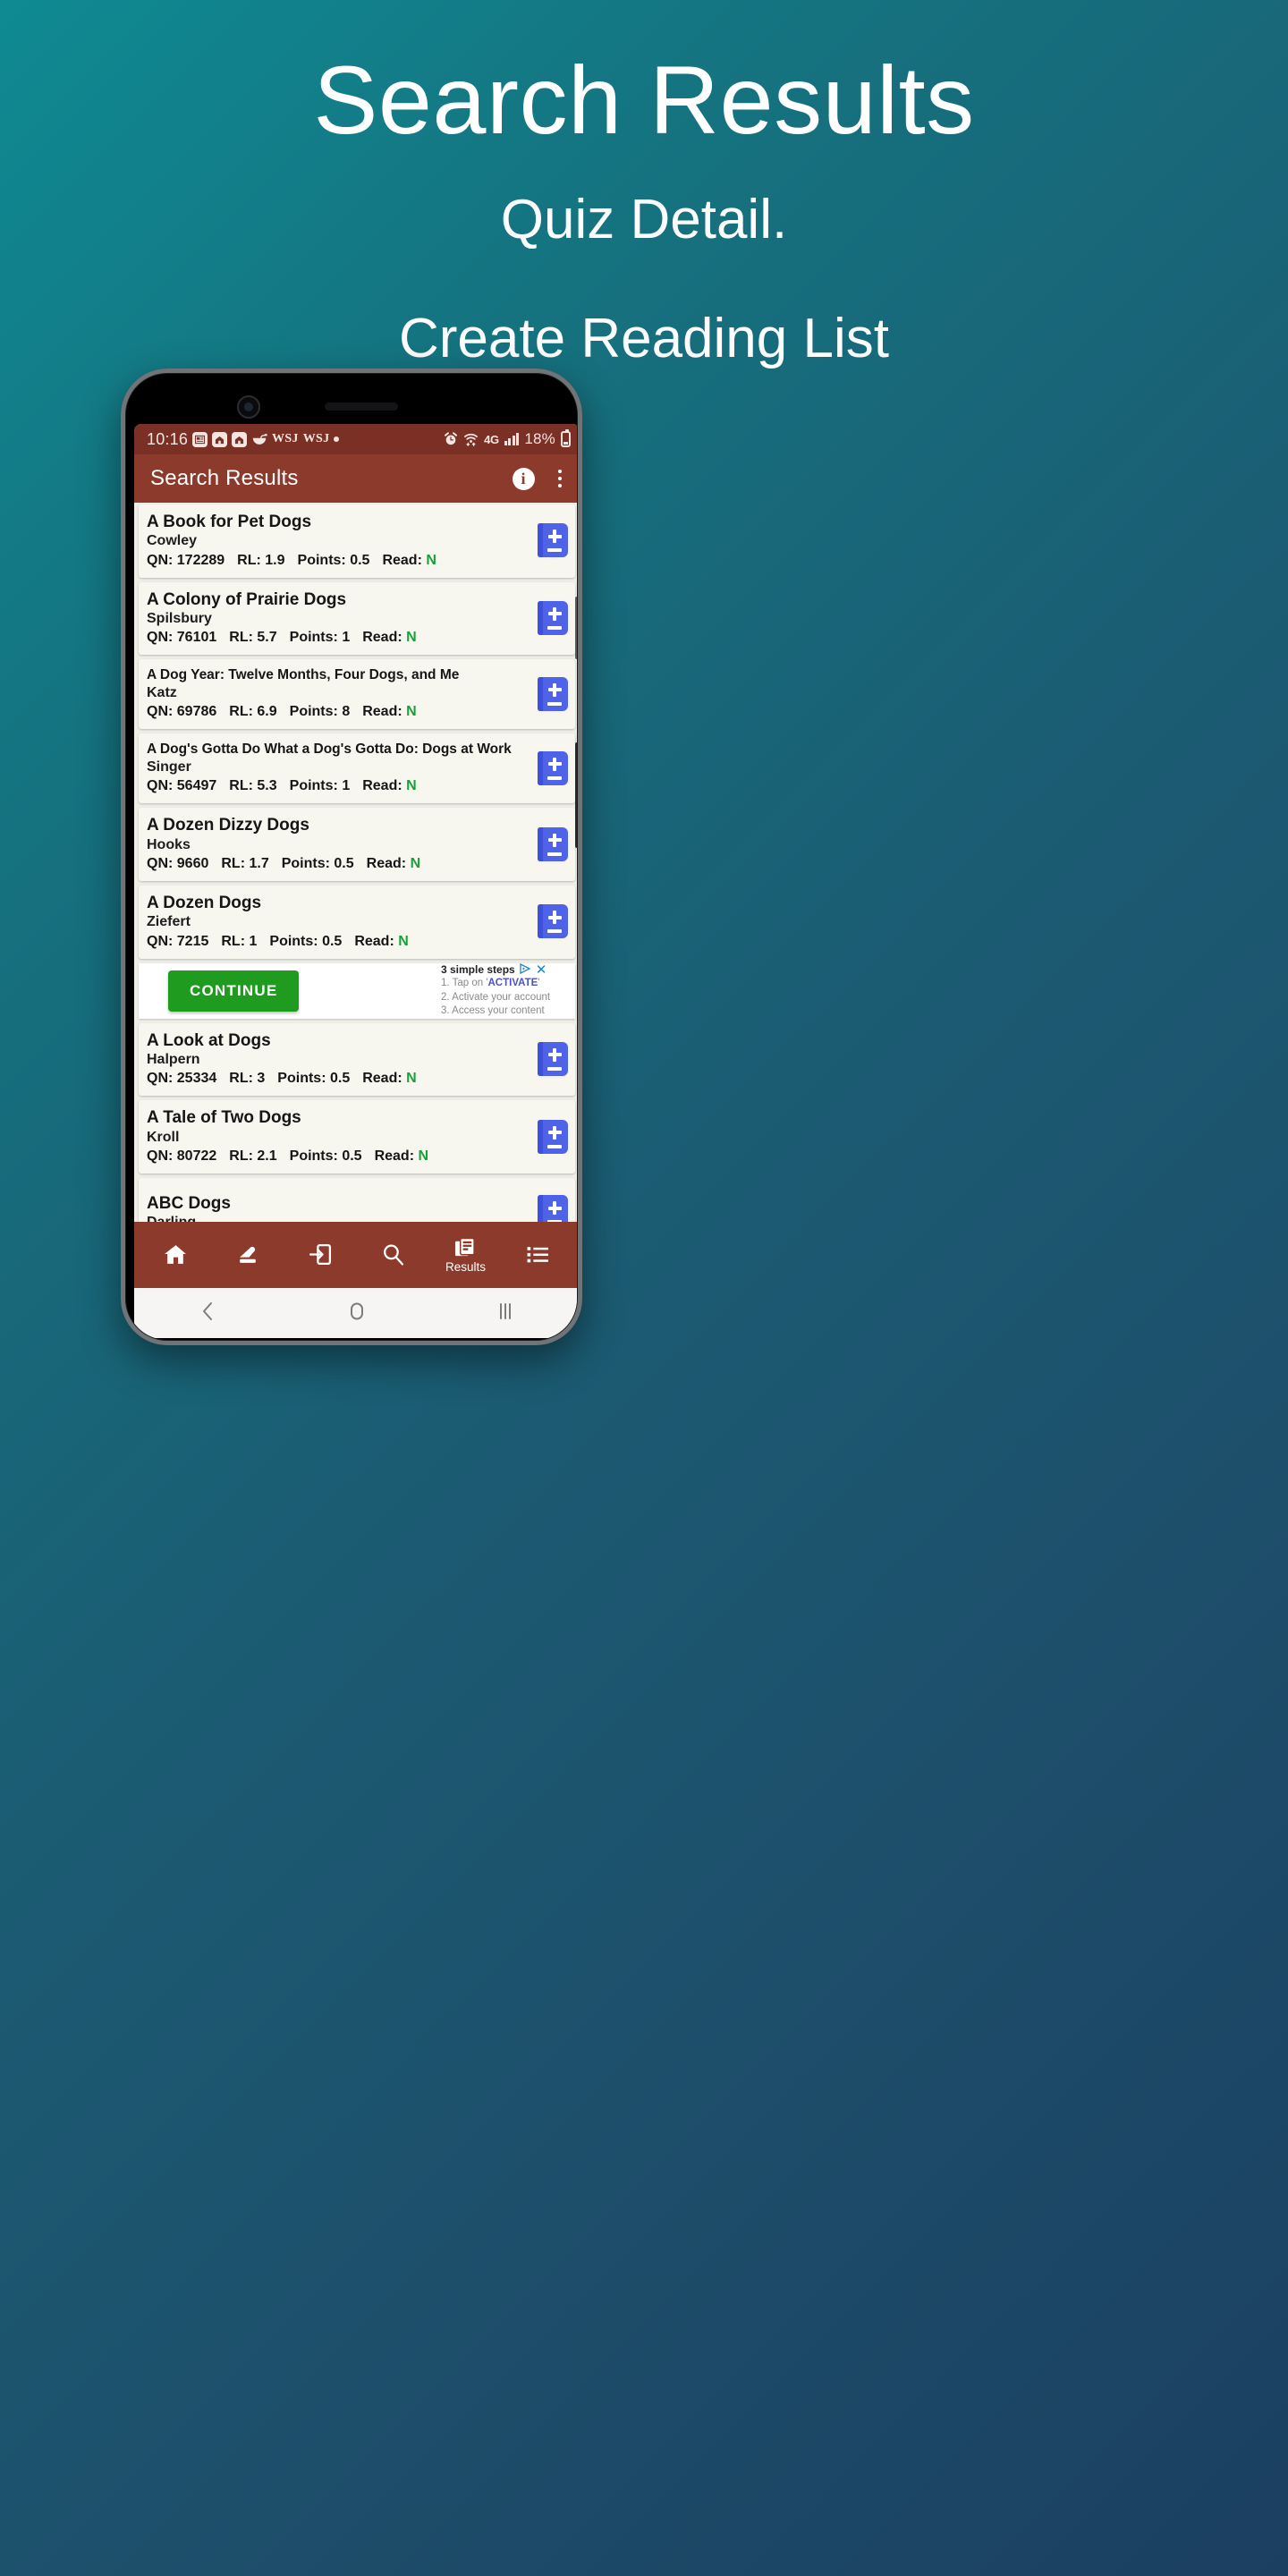 The height and width of the screenshot is (2576, 1288). I want to click on ad-close-icon: ✕, so click(541, 970).